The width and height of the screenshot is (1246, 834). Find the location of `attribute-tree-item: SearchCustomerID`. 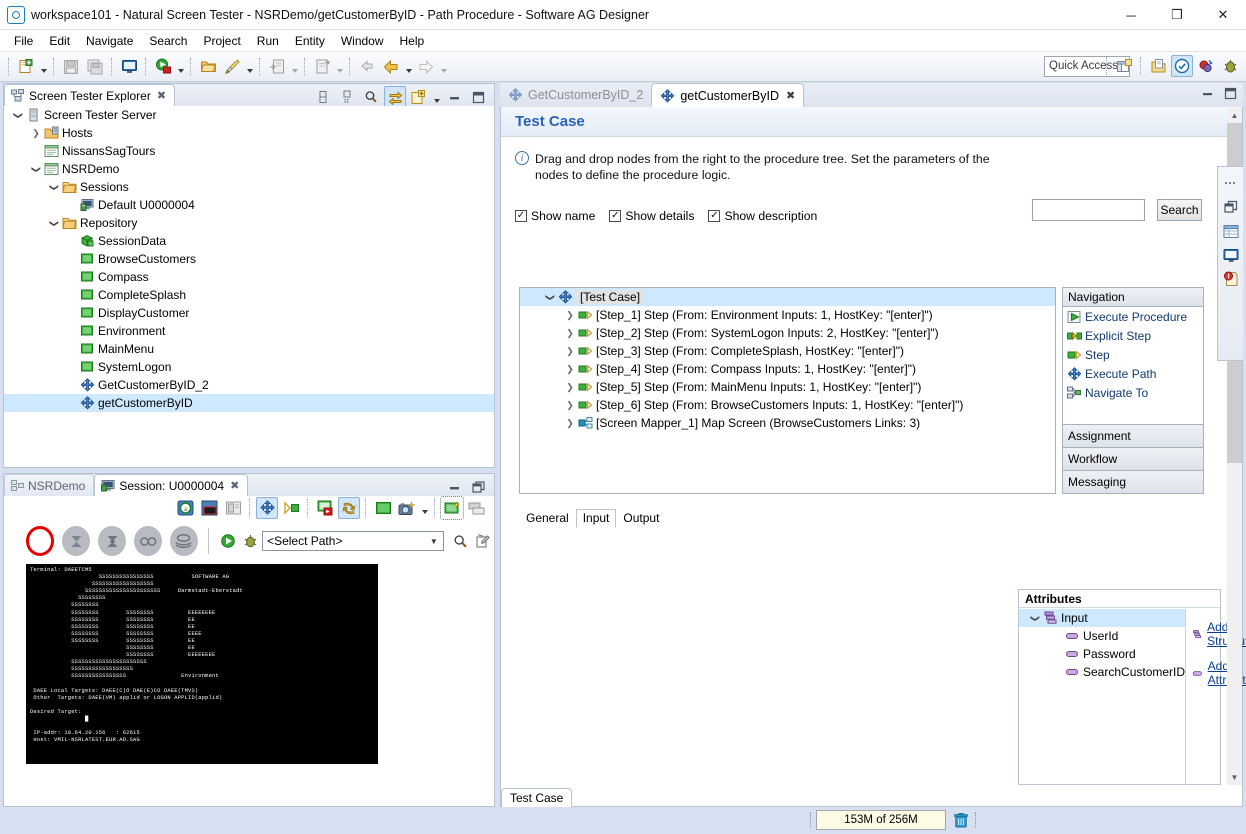

attribute-tree-item: SearchCustomerID is located at coordinates (1102, 672).